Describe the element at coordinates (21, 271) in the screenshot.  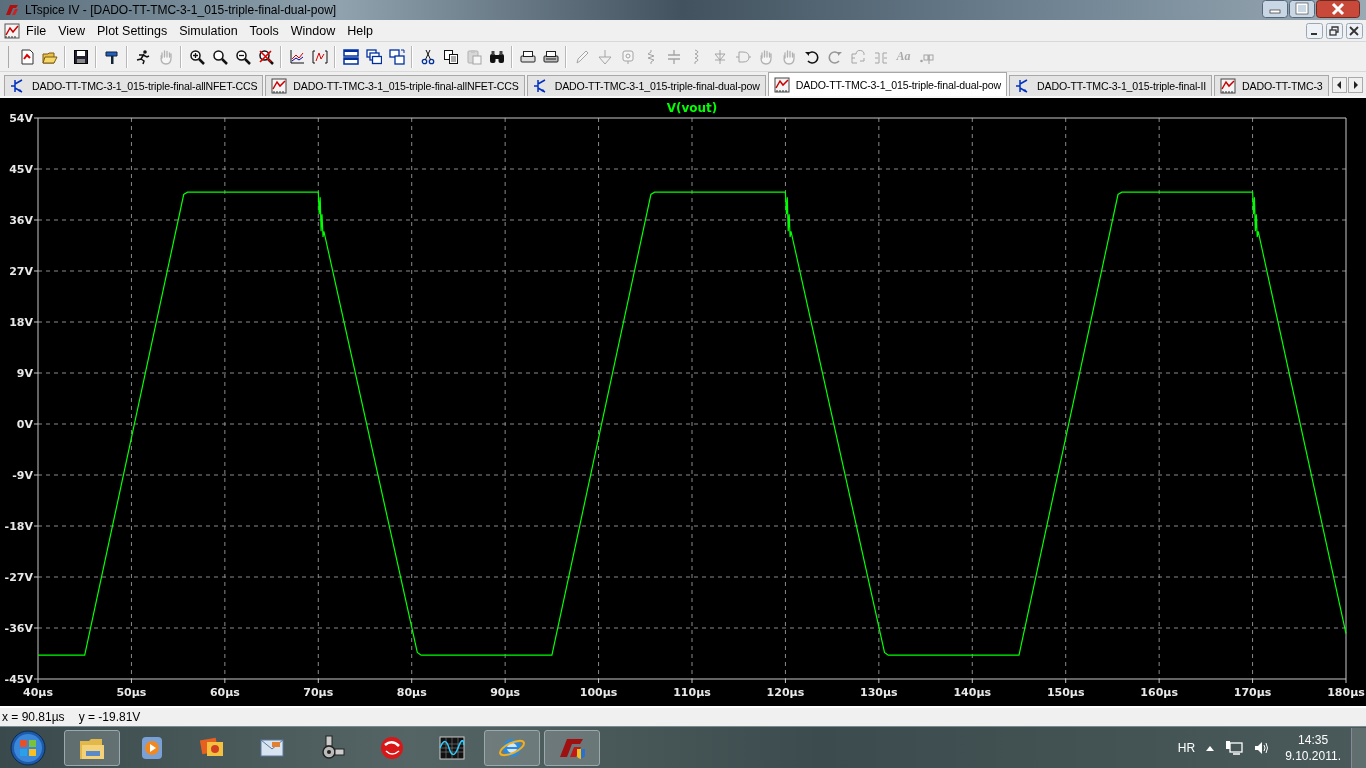
I see `y-tick-label: 27V` at that location.